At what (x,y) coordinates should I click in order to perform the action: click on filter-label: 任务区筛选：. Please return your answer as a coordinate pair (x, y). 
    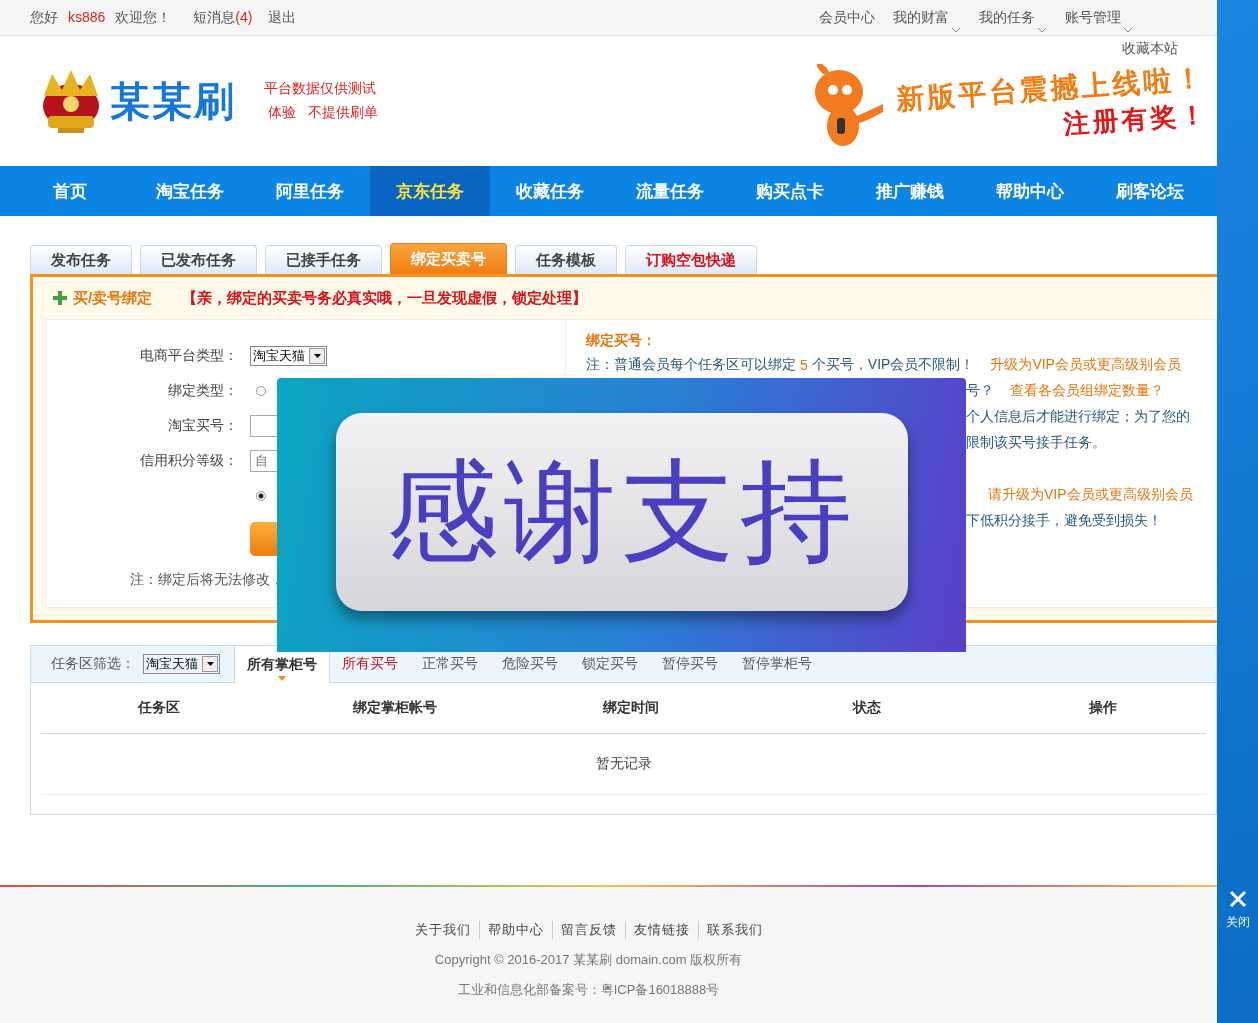
    Looking at the image, I should click on (93, 664).